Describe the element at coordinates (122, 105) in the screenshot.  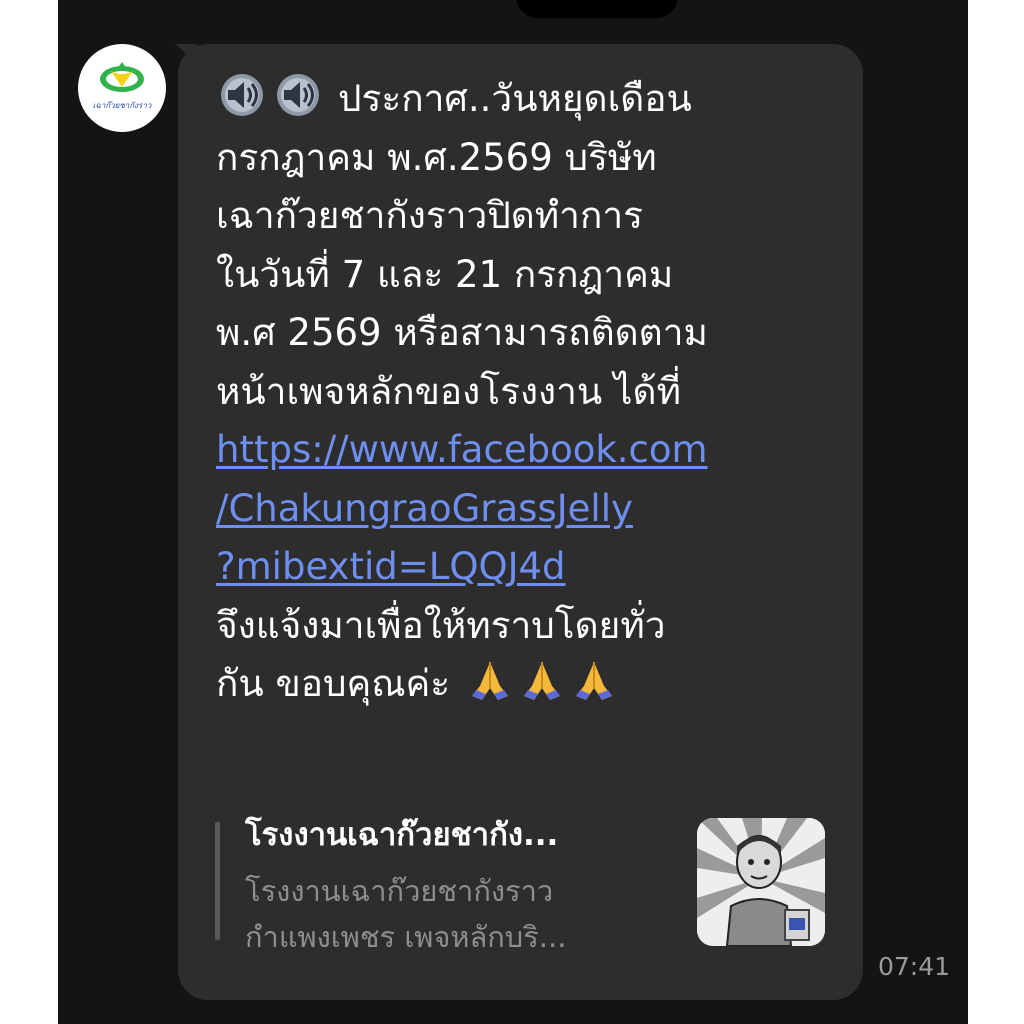
I see `avatar-logo-text: เฉาก๊วยชากังราว` at that location.